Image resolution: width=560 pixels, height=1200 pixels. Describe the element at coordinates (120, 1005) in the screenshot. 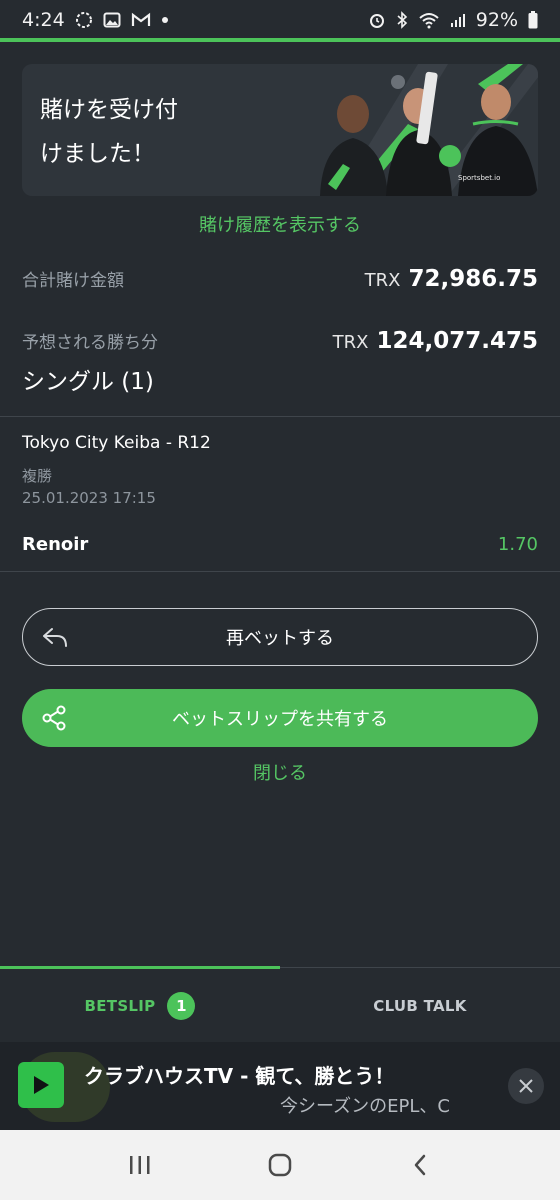

I see `tab-betslip-label: BETSLIP` at that location.